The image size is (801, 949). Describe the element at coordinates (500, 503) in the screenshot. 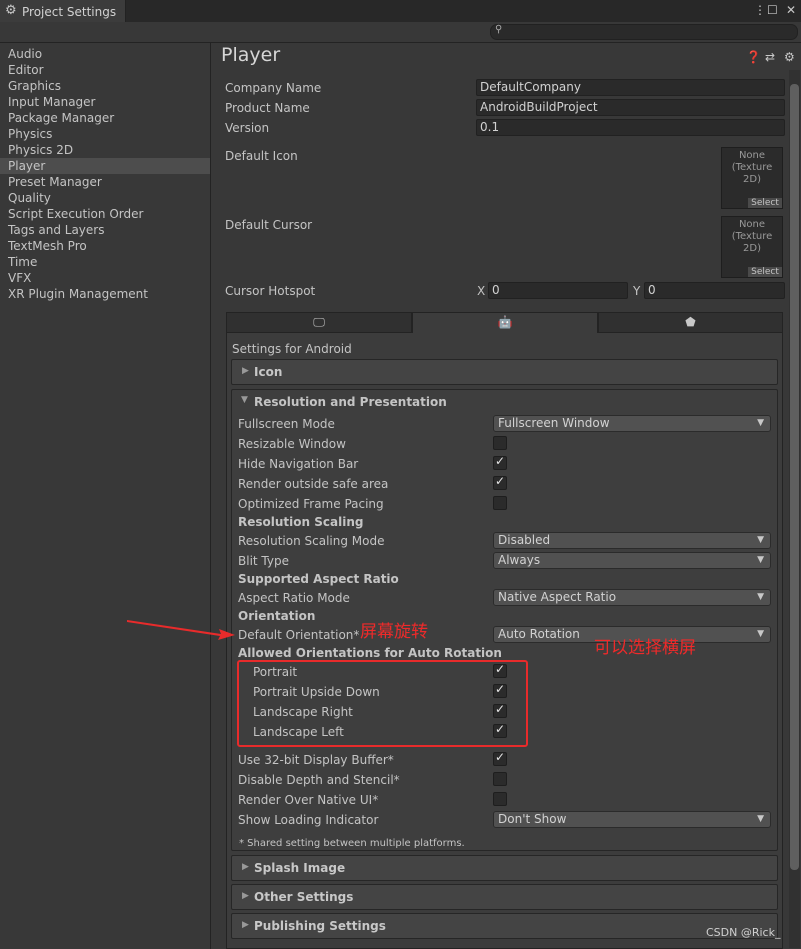

I see `optimized-frame-pacing-checkbox` at that location.